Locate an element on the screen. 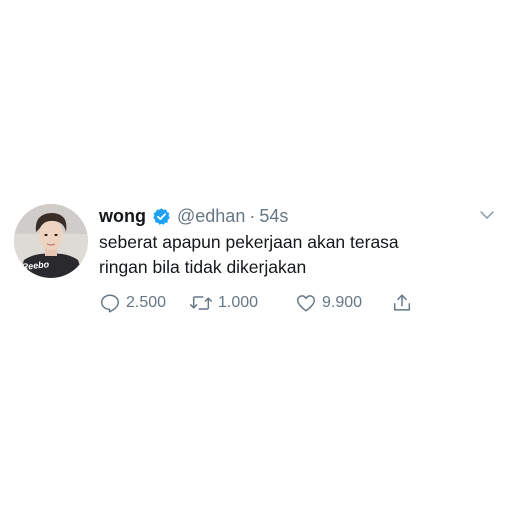  verified-badge-icon is located at coordinates (161, 216).